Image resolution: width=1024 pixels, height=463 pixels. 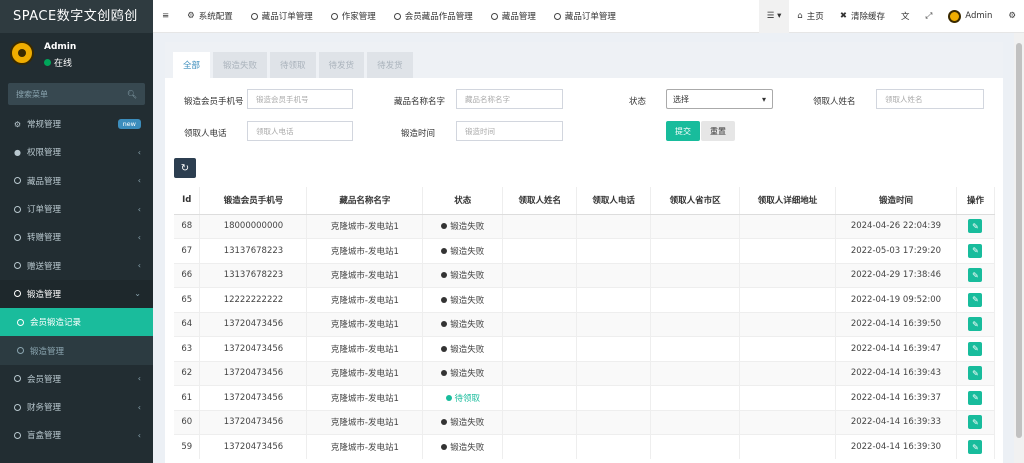 What do you see at coordinates (905, 16) in the screenshot?
I see `translate-button: 文` at bounding box center [905, 16].